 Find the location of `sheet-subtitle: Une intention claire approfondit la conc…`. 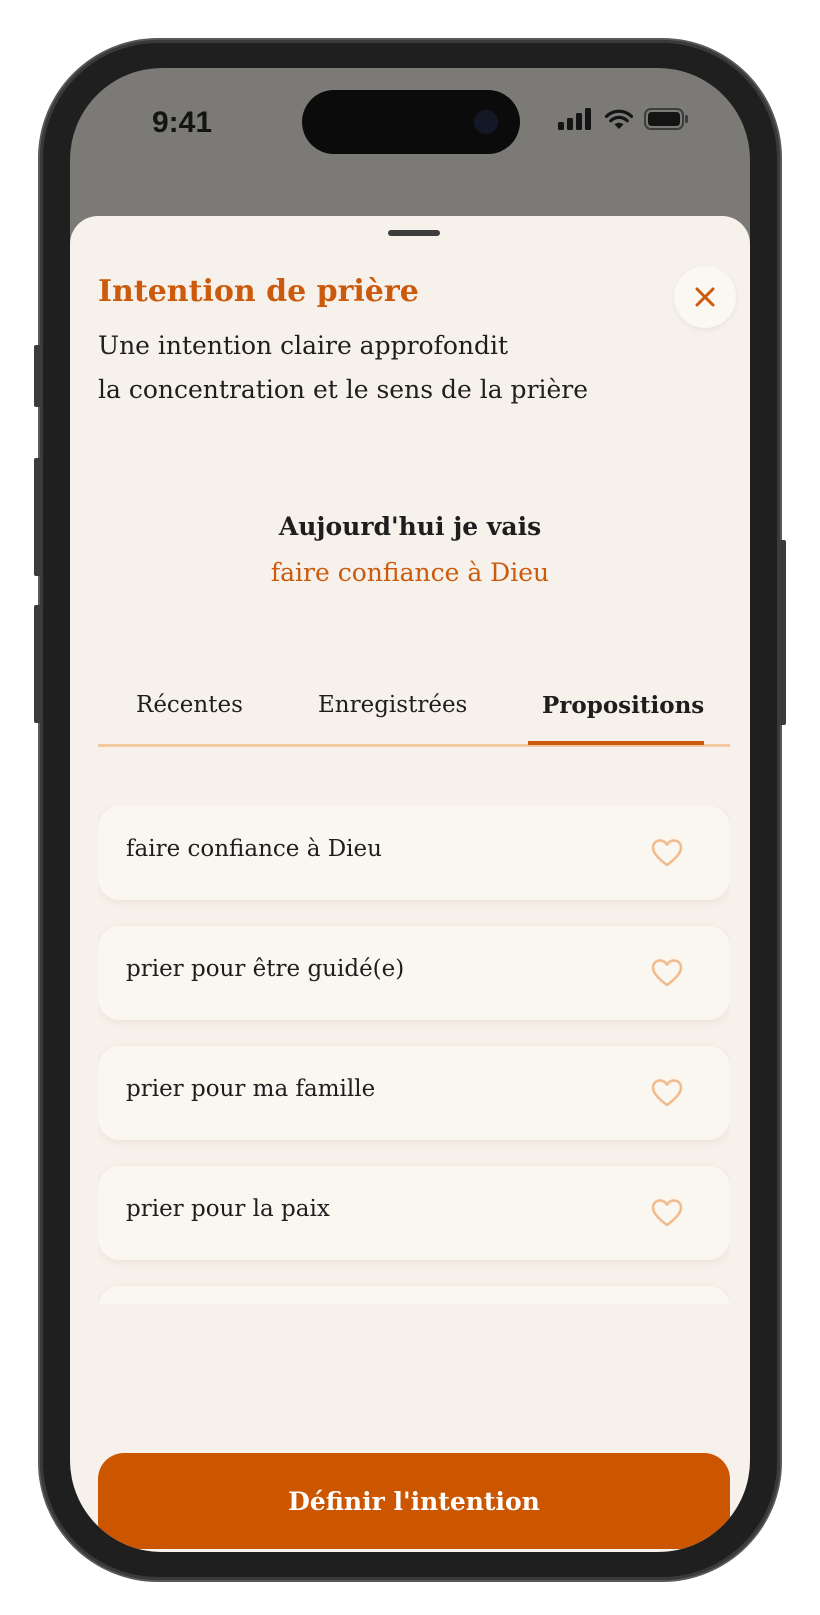

sheet-subtitle: Une intention claire approfondit la conc… is located at coordinates (378, 368).